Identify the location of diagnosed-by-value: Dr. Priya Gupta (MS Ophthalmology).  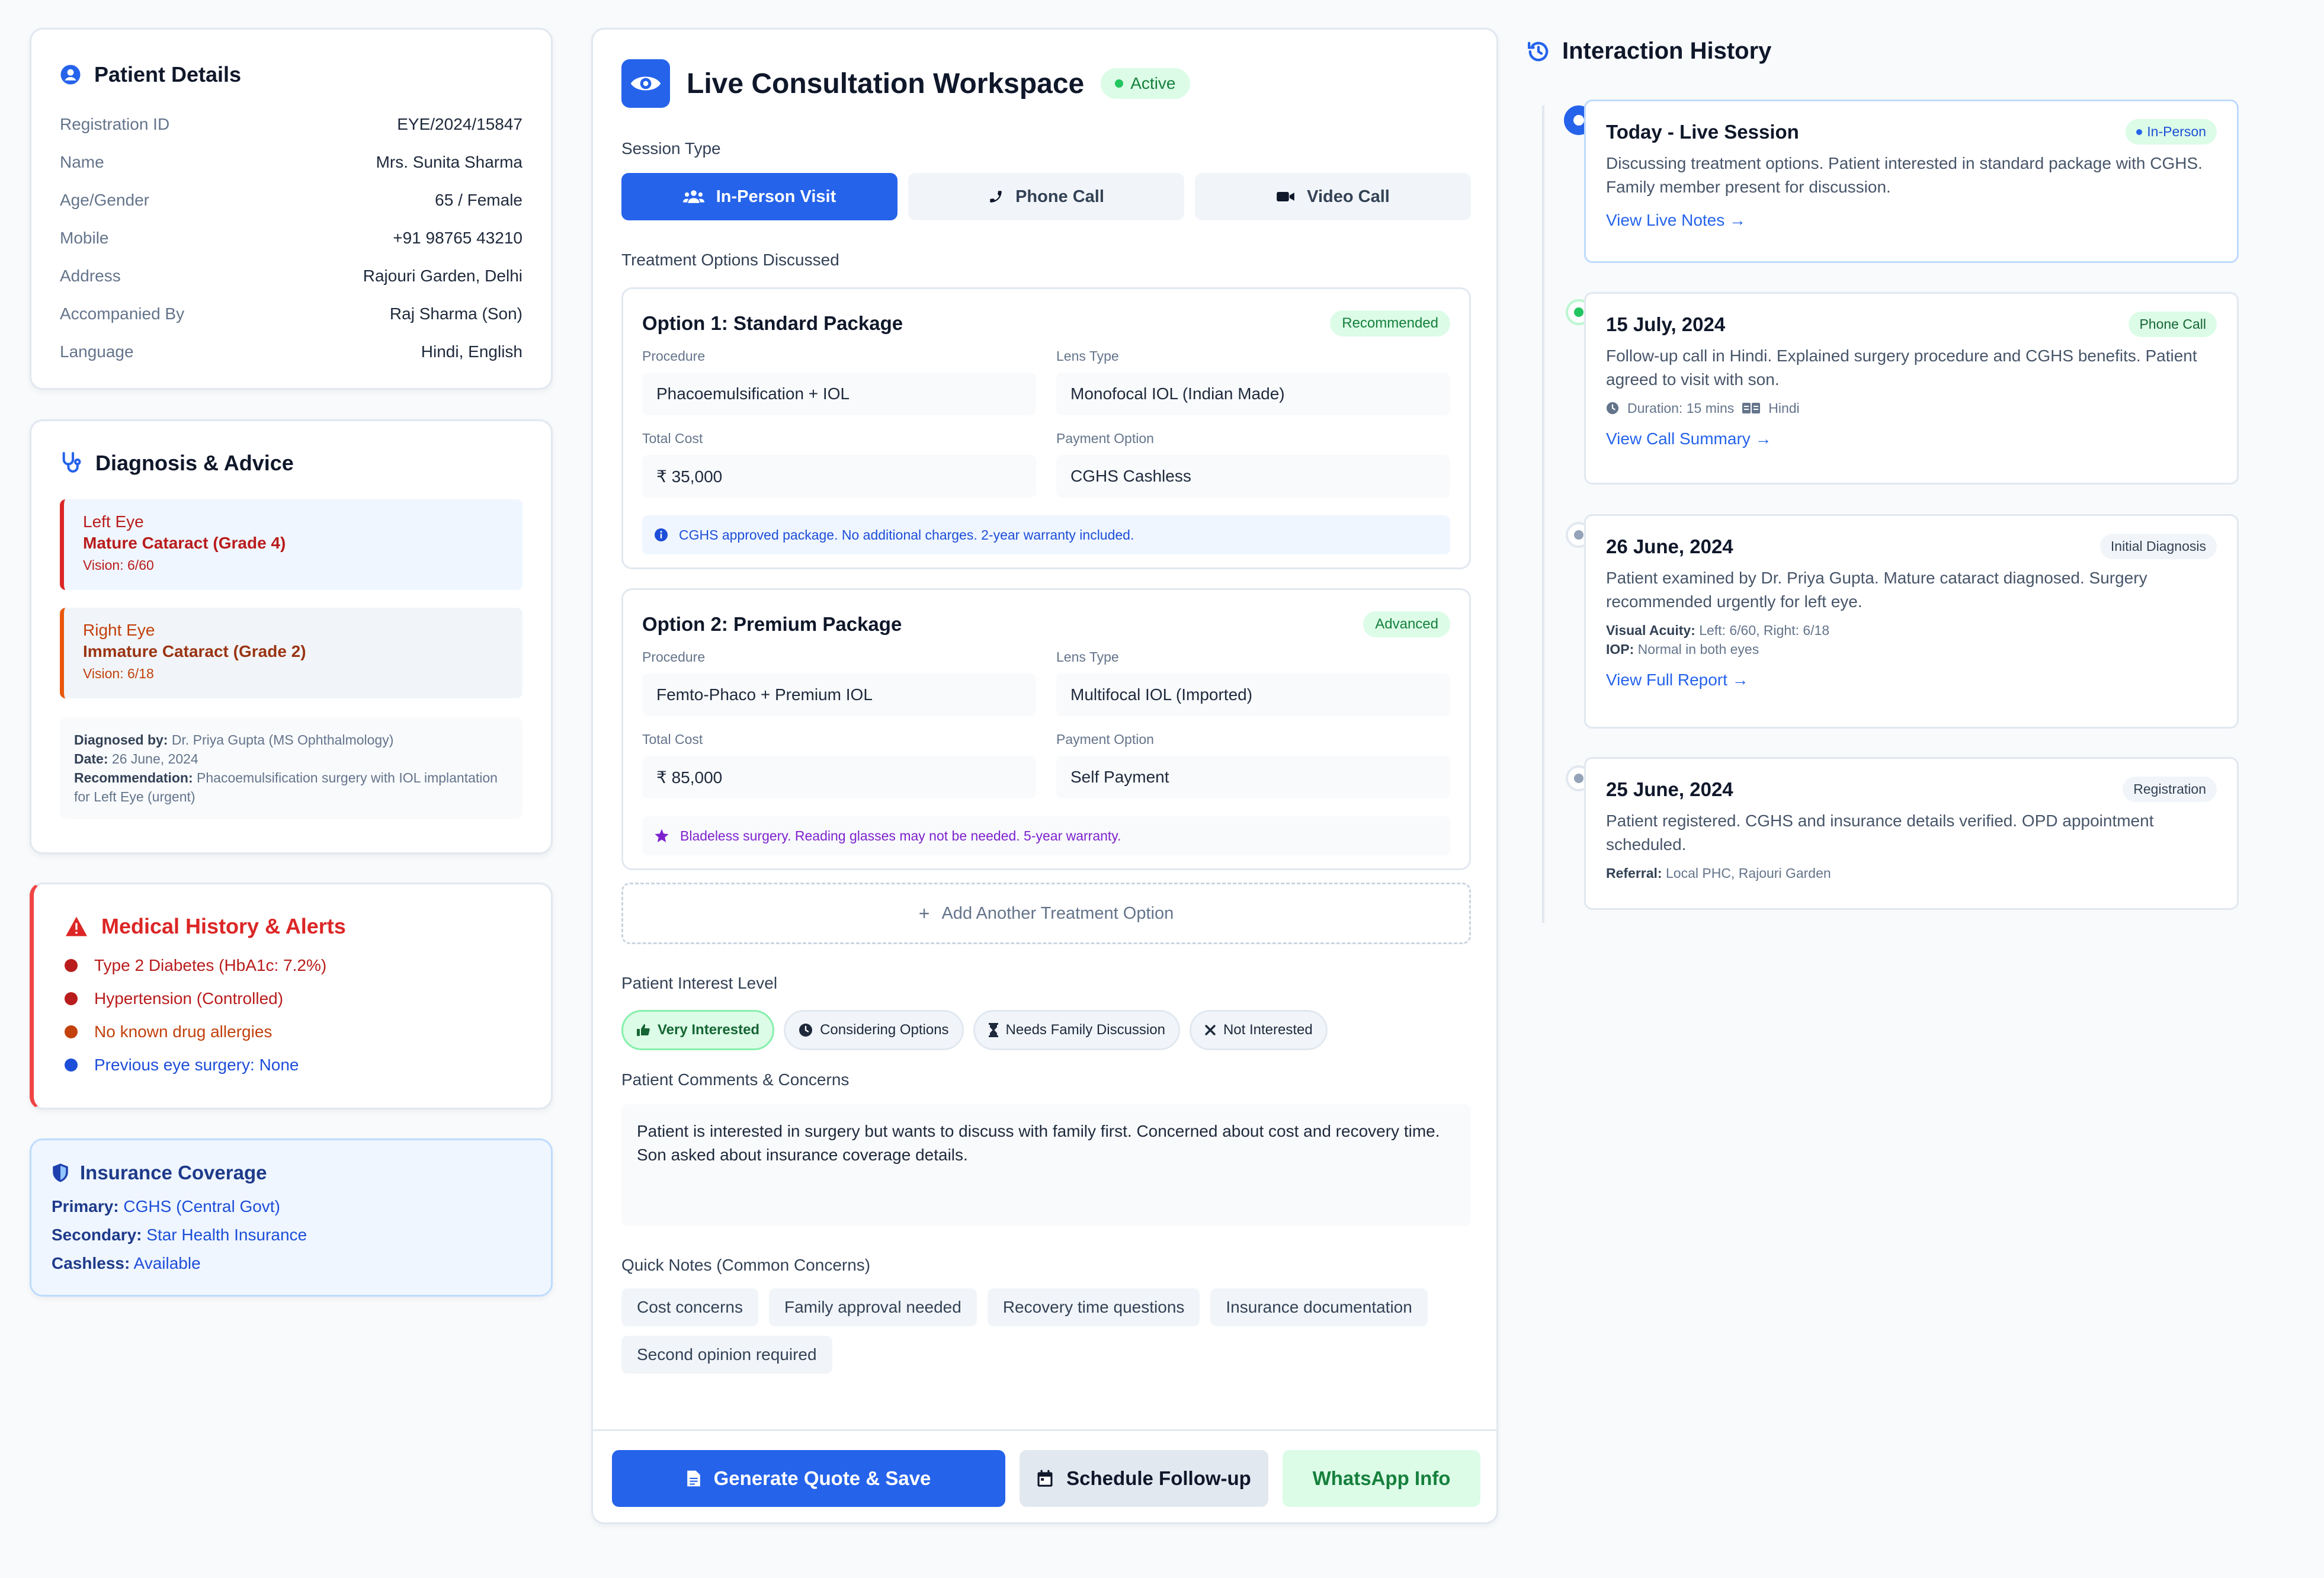
(282, 740).